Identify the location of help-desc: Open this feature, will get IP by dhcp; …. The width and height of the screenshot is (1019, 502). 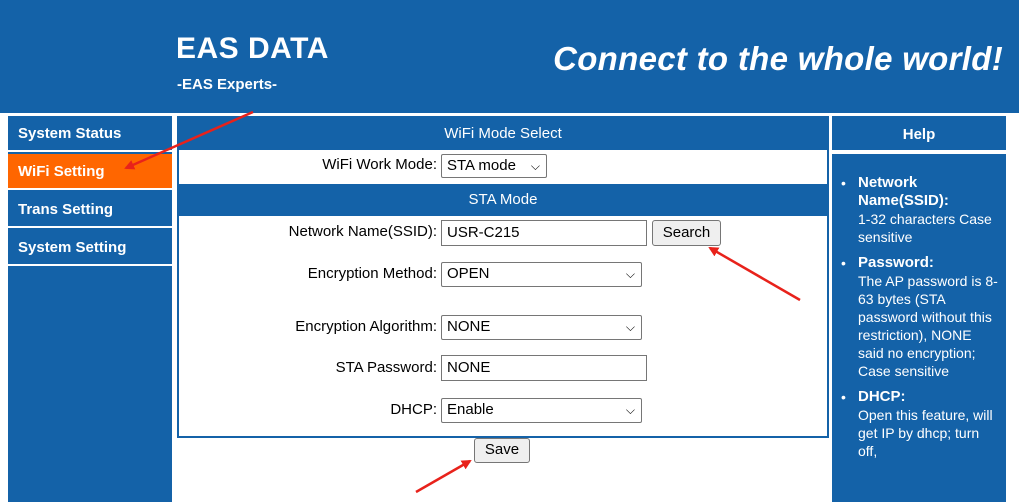
(925, 433).